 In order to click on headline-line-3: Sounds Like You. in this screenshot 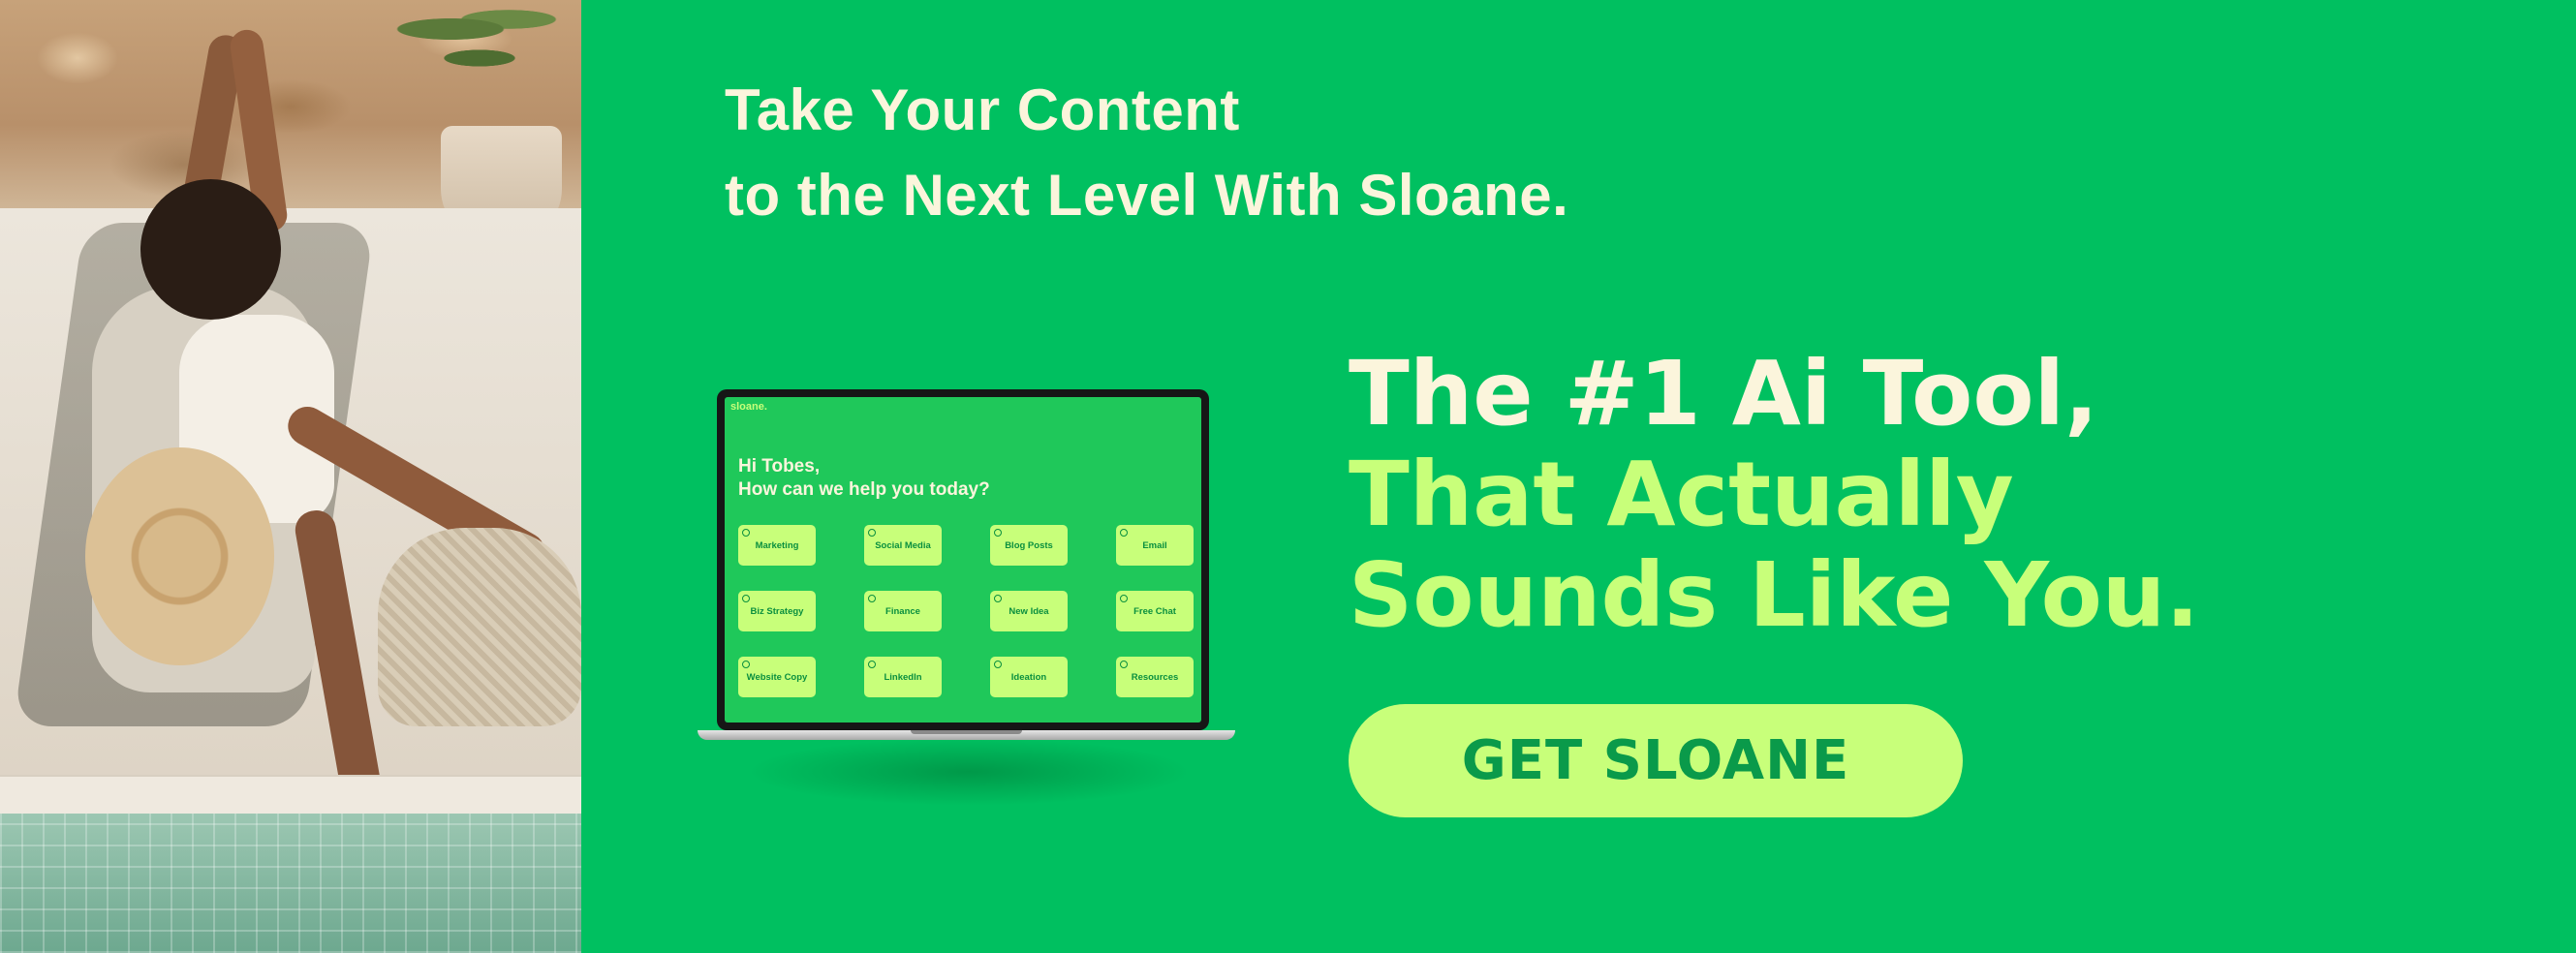, I will do `click(1774, 595)`.